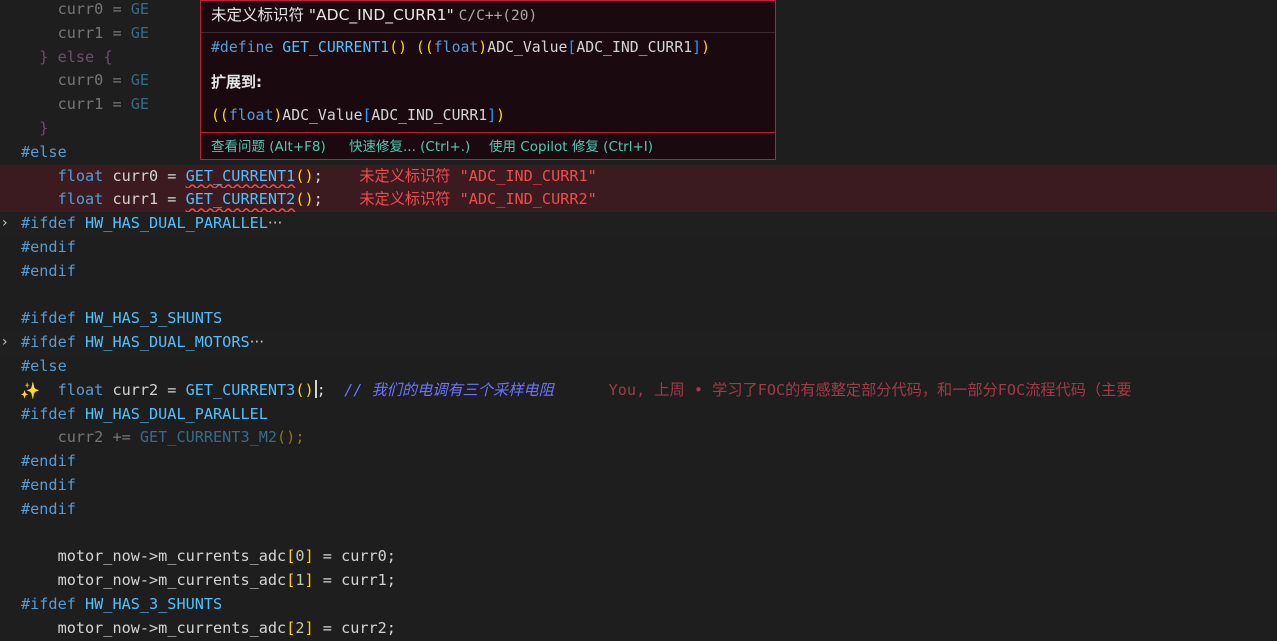 The image size is (1277, 641). I want to click on quick-fix-link: 快速修复... (Ctrl+.), so click(409, 146).